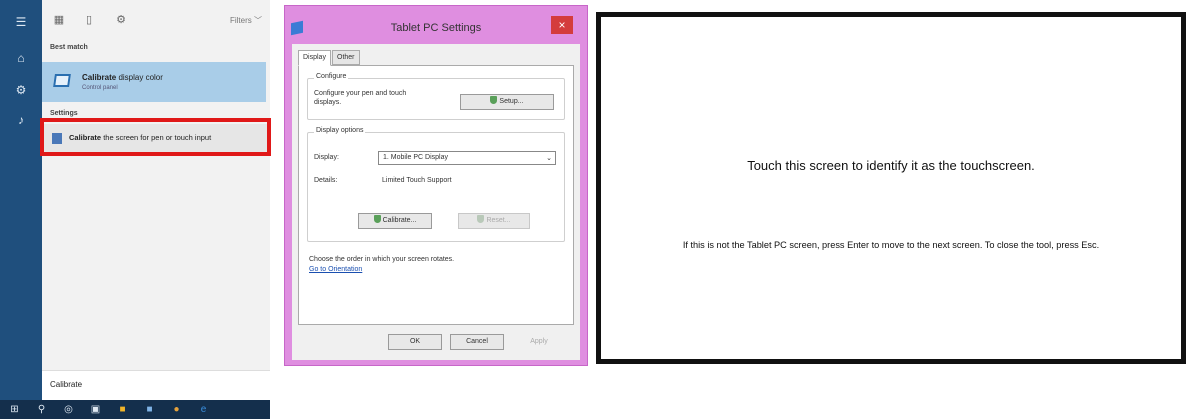 The width and height of the screenshot is (1190, 419). I want to click on configure-text: Configure your pen and touch displays., so click(360, 98).